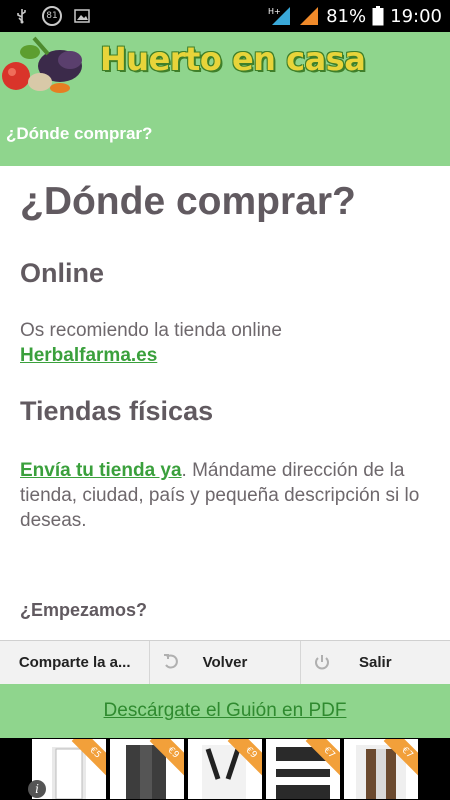  What do you see at coordinates (416, 16) in the screenshot?
I see `clock-time: 19:00` at bounding box center [416, 16].